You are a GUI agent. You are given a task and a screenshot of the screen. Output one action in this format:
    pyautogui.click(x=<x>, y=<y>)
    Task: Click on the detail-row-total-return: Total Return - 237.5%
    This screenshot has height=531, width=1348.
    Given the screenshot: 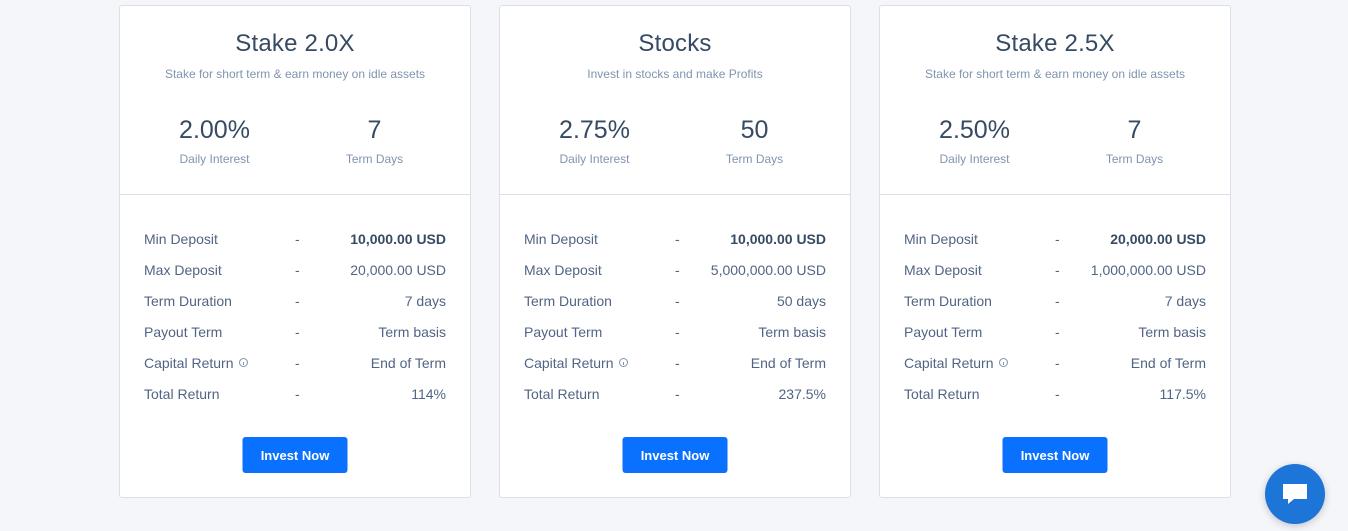 What is the action you would take?
    pyautogui.click(x=675, y=393)
    